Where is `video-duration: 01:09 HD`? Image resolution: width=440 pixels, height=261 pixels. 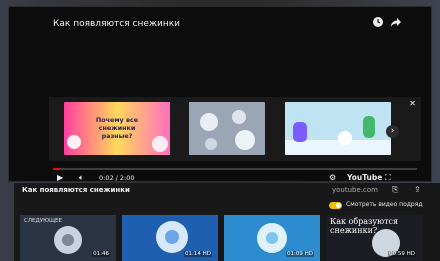
video-duration: 01:09 HD is located at coordinates (300, 254).